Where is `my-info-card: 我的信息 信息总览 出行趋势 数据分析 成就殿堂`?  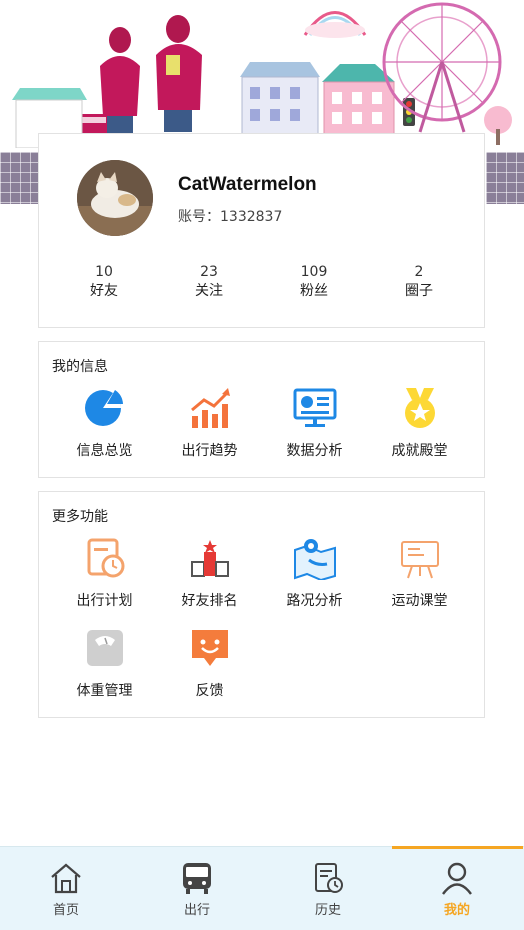 my-info-card: 我的信息 信息总览 出行趋势 数据分析 成就殿堂 is located at coordinates (261, 409).